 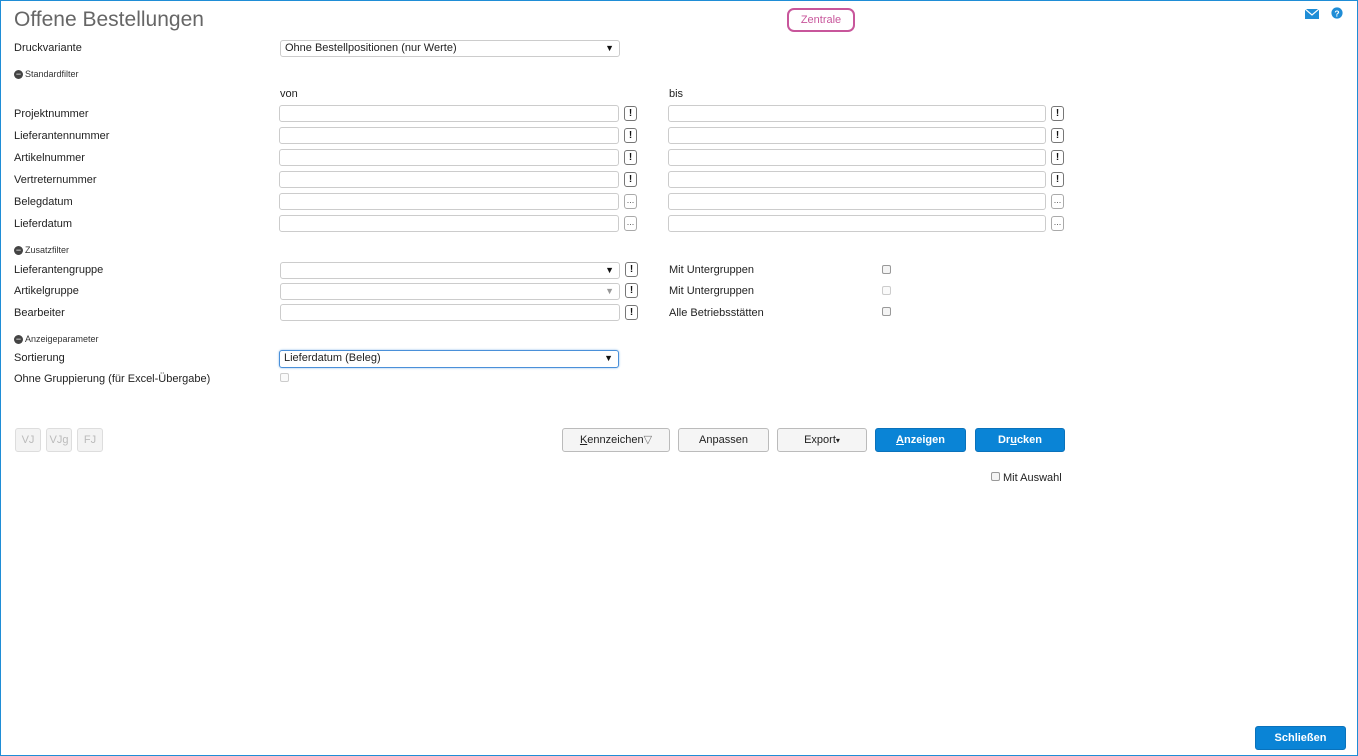 I want to click on alle-betriebsstaetten-label: Alle Betriebsstätten, so click(x=716, y=313).